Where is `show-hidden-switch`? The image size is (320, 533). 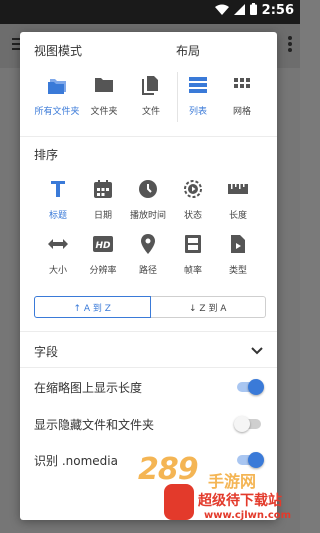
show-hidden-switch is located at coordinates (249, 424).